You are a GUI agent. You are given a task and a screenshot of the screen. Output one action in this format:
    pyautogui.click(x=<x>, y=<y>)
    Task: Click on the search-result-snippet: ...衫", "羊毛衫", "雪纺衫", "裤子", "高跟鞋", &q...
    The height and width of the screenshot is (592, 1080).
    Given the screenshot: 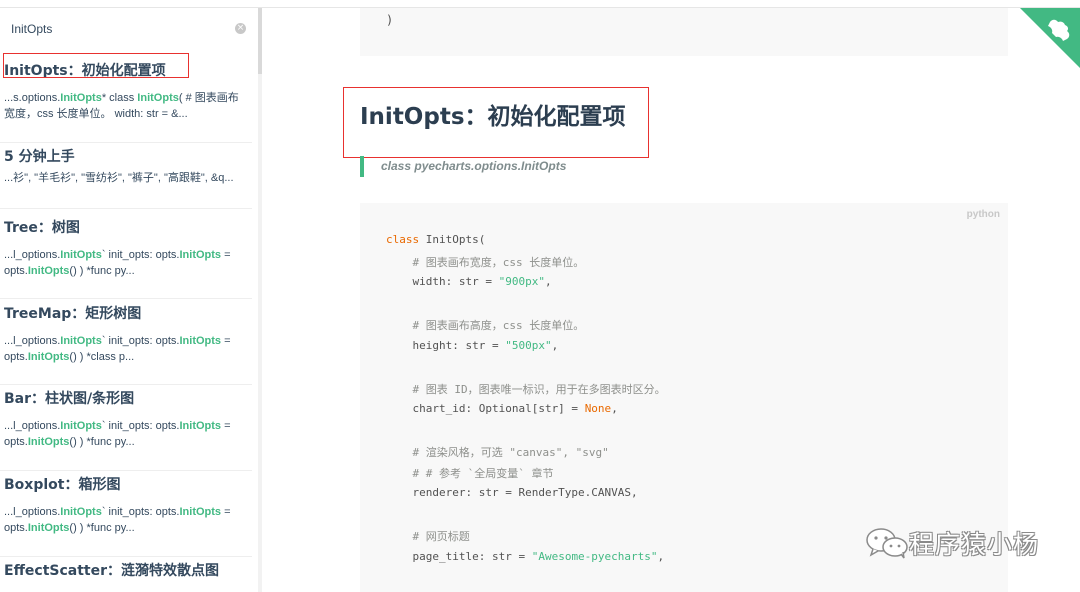 What is the action you would take?
    pyautogui.click(x=127, y=178)
    